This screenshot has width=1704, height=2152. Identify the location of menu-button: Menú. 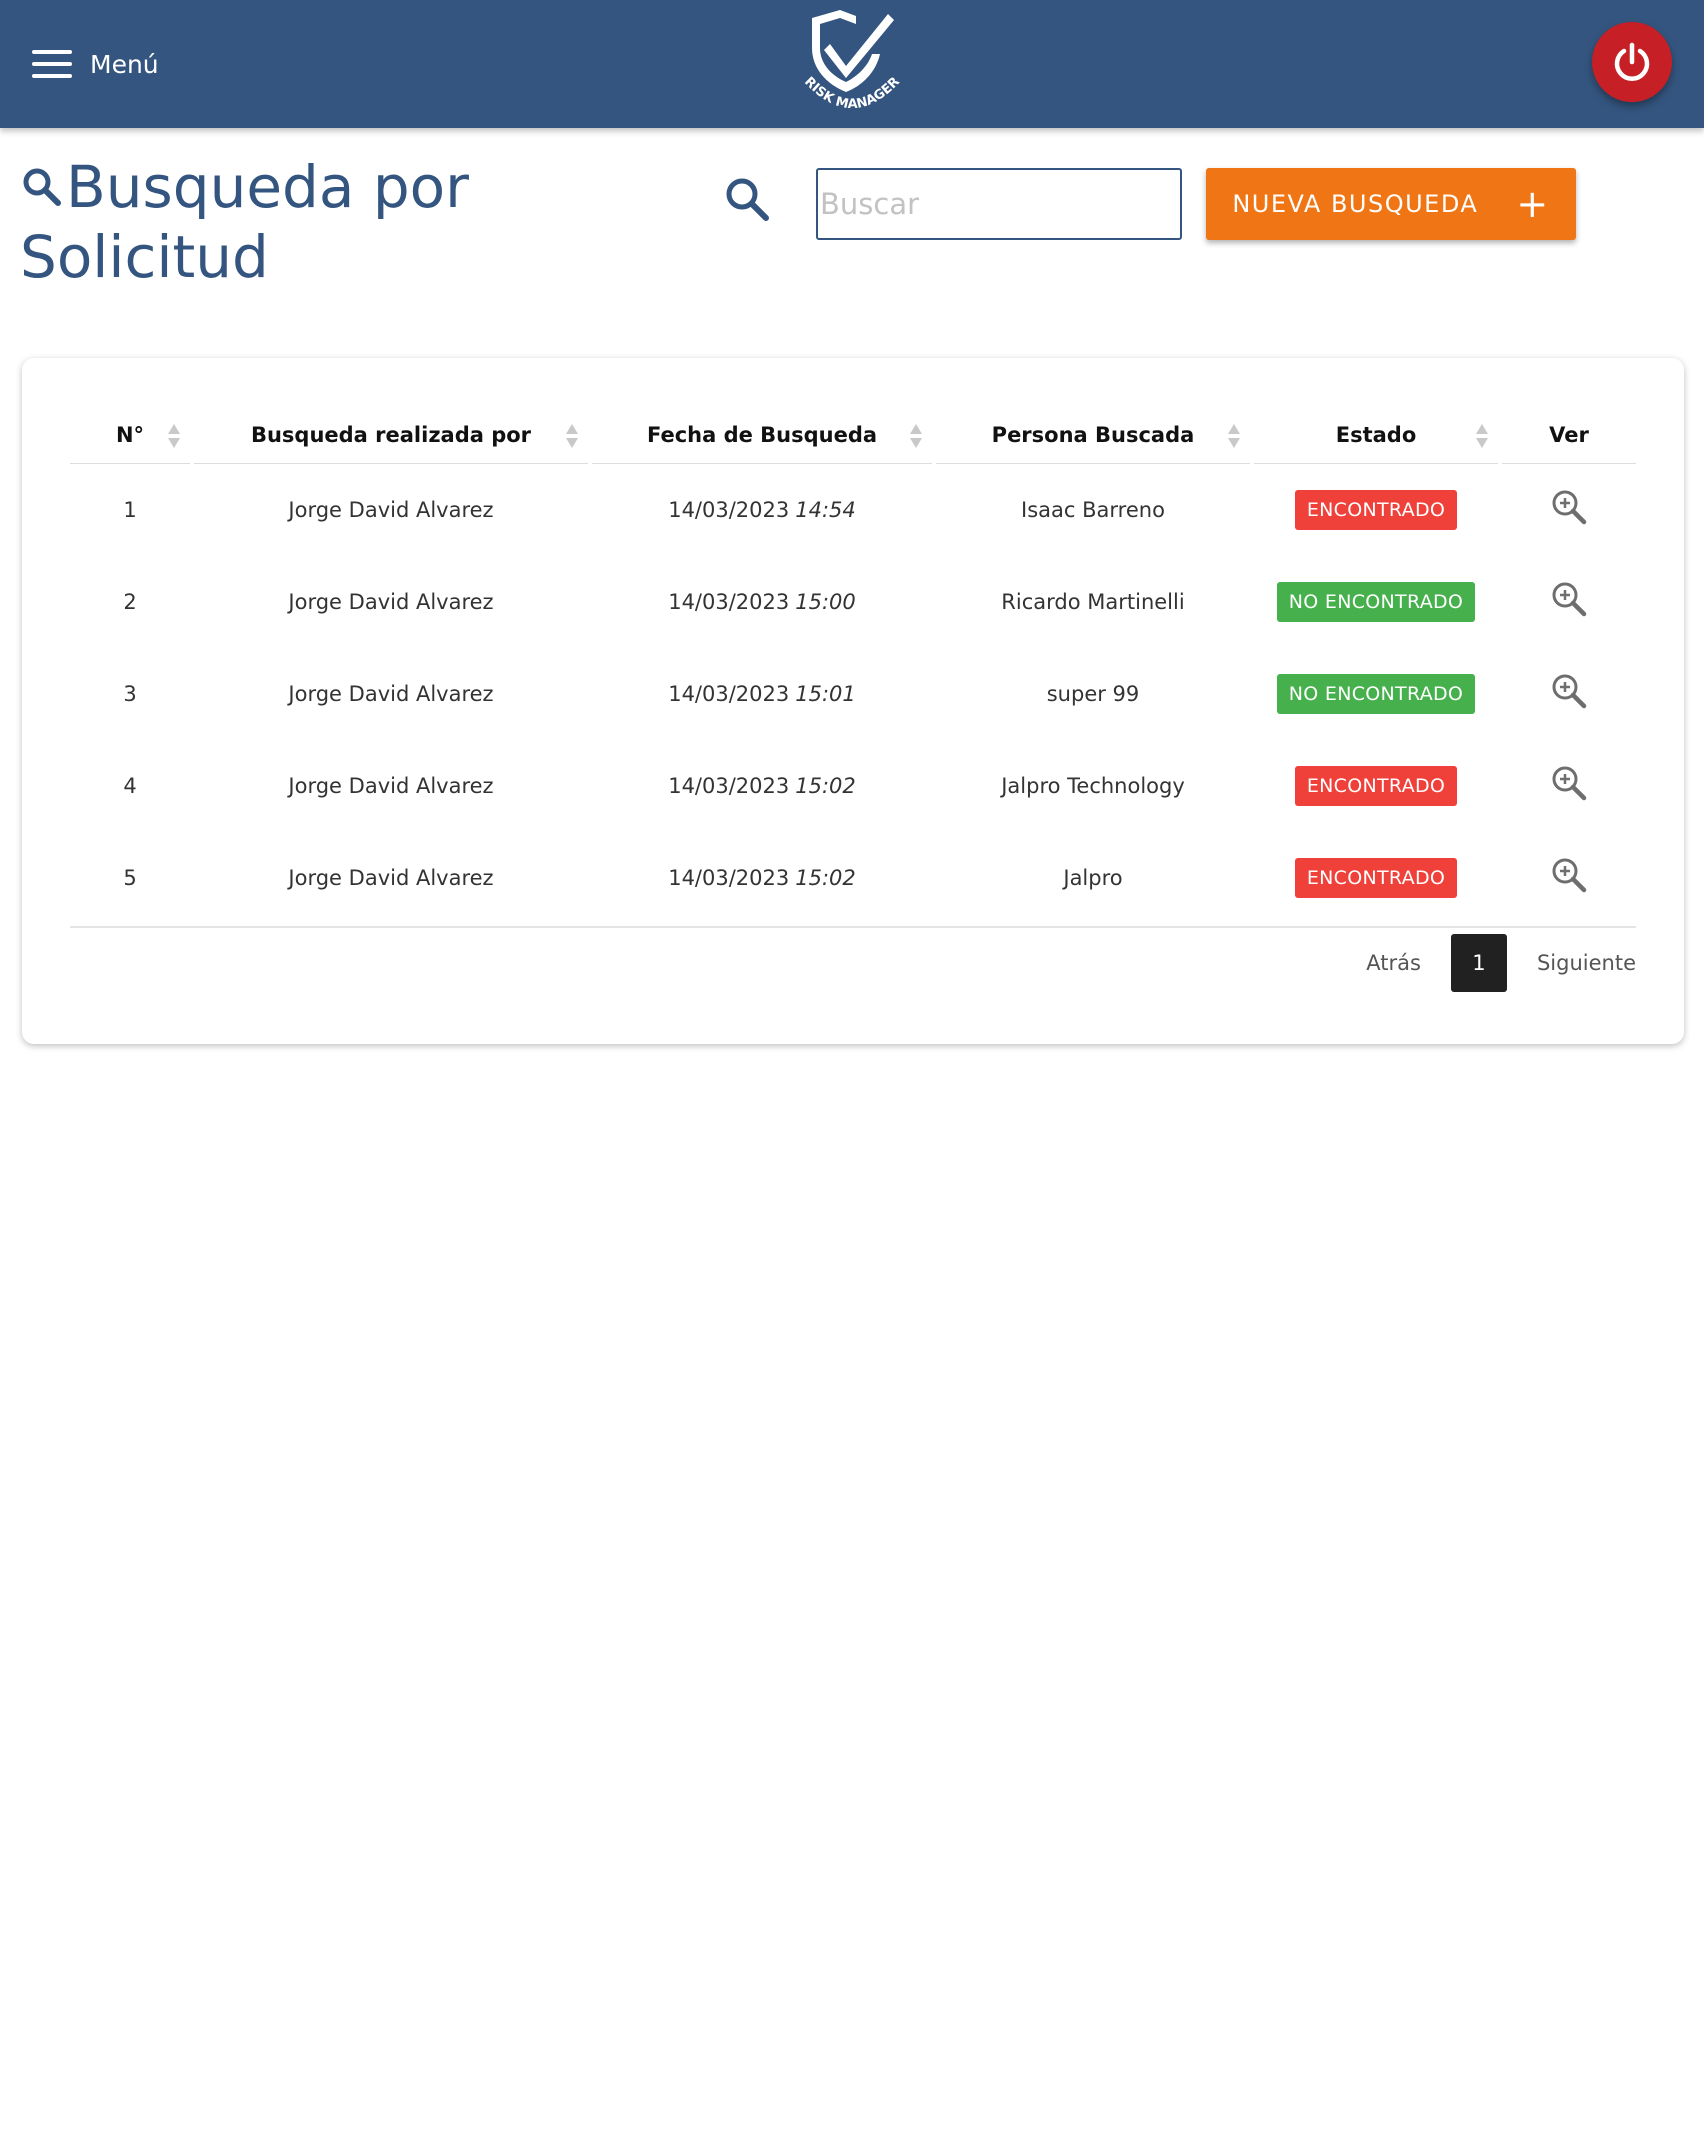
(95, 64).